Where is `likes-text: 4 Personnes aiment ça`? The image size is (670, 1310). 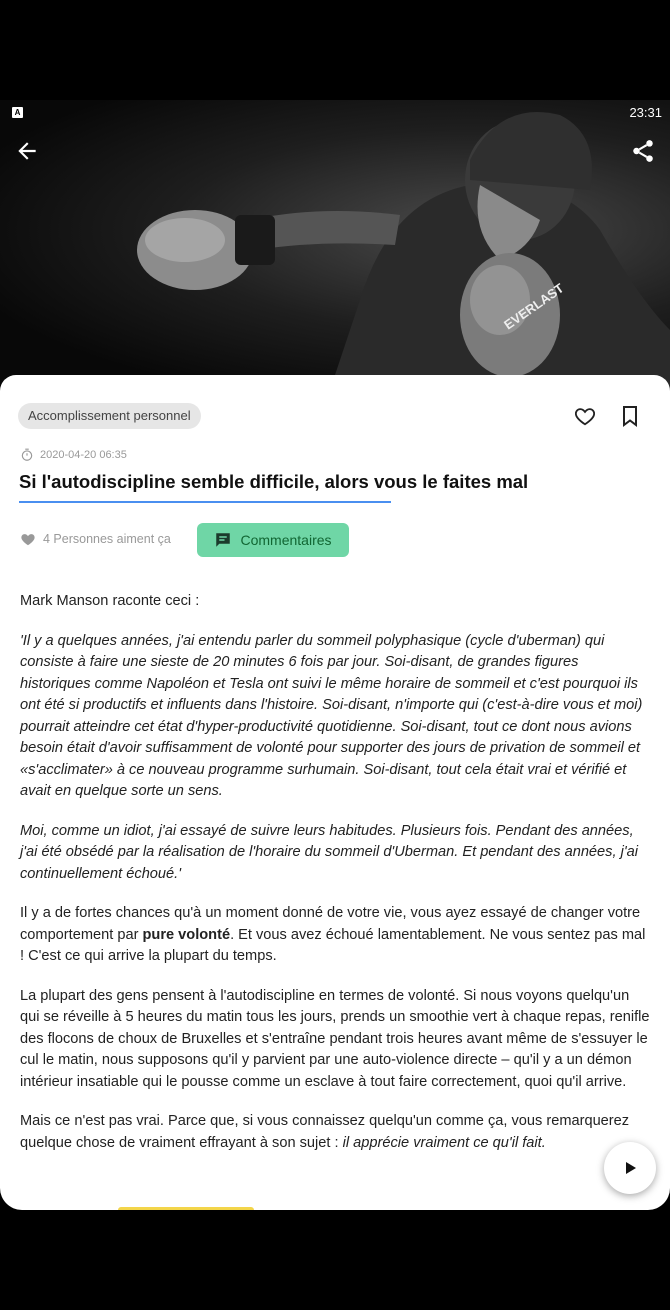 likes-text: 4 Personnes aiment ça is located at coordinates (107, 538).